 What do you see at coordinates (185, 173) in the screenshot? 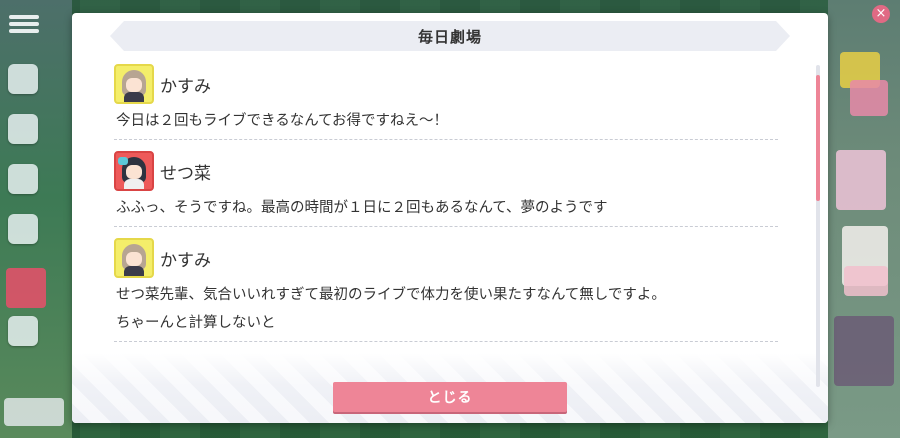
I see `speaker-name: せつ菜` at bounding box center [185, 173].